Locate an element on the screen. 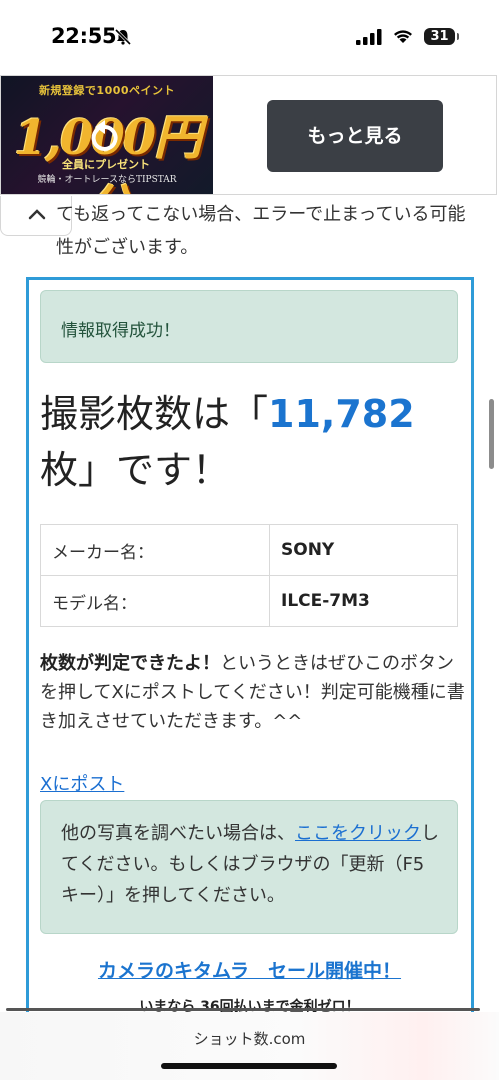 This screenshot has height=1080, width=499. bottom-divider is located at coordinates (243, 1009).